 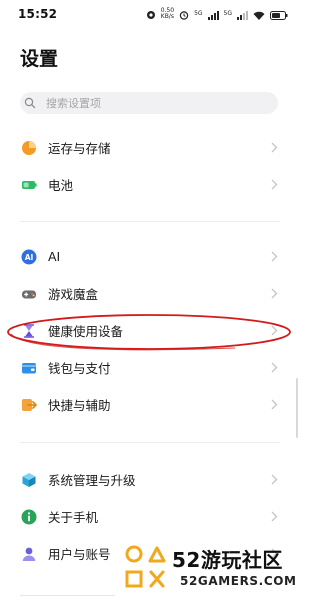 What do you see at coordinates (86, 331) in the screenshot?
I see `item-label: 健康使用设备` at bounding box center [86, 331].